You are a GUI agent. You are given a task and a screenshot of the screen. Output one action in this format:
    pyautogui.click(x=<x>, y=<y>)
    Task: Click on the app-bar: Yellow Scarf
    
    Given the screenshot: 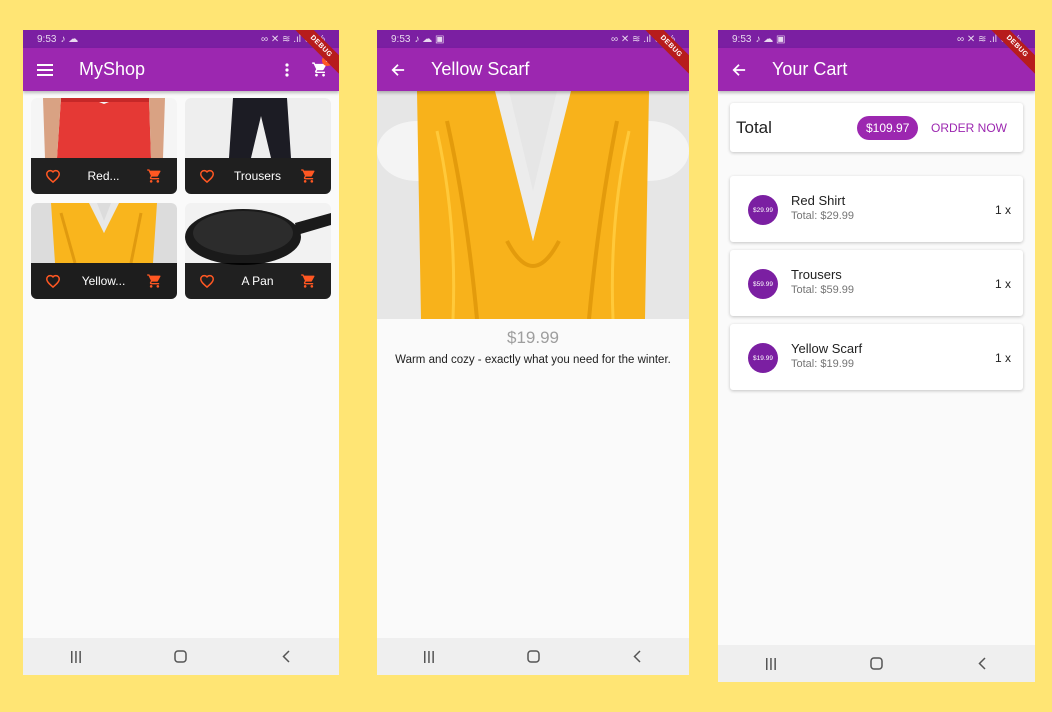 What is the action you would take?
    pyautogui.click(x=533, y=69)
    